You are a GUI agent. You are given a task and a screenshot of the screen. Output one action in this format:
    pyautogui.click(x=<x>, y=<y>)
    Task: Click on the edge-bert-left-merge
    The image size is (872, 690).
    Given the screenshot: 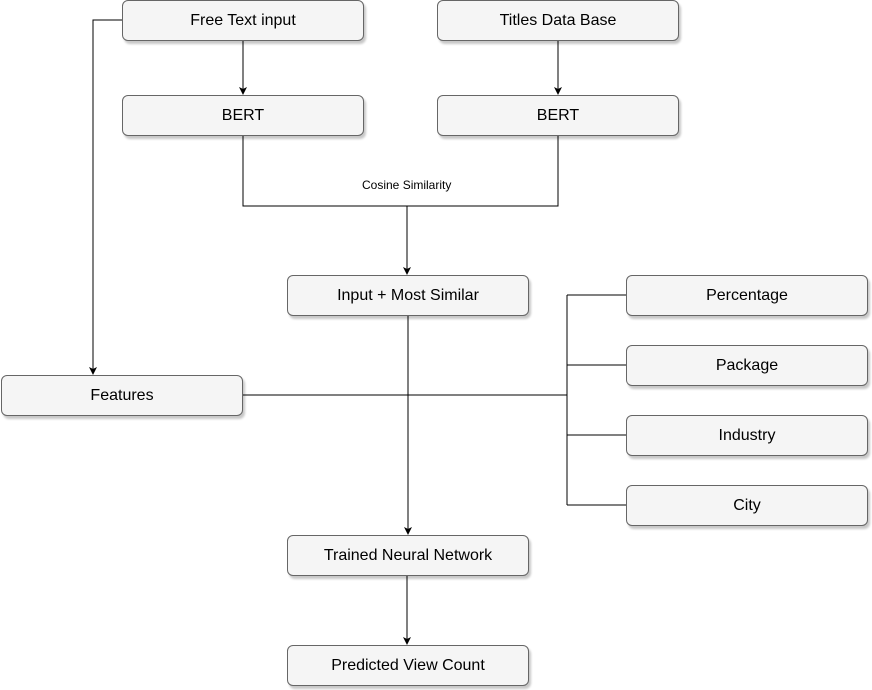 What is the action you would take?
    pyautogui.click(x=400, y=171)
    